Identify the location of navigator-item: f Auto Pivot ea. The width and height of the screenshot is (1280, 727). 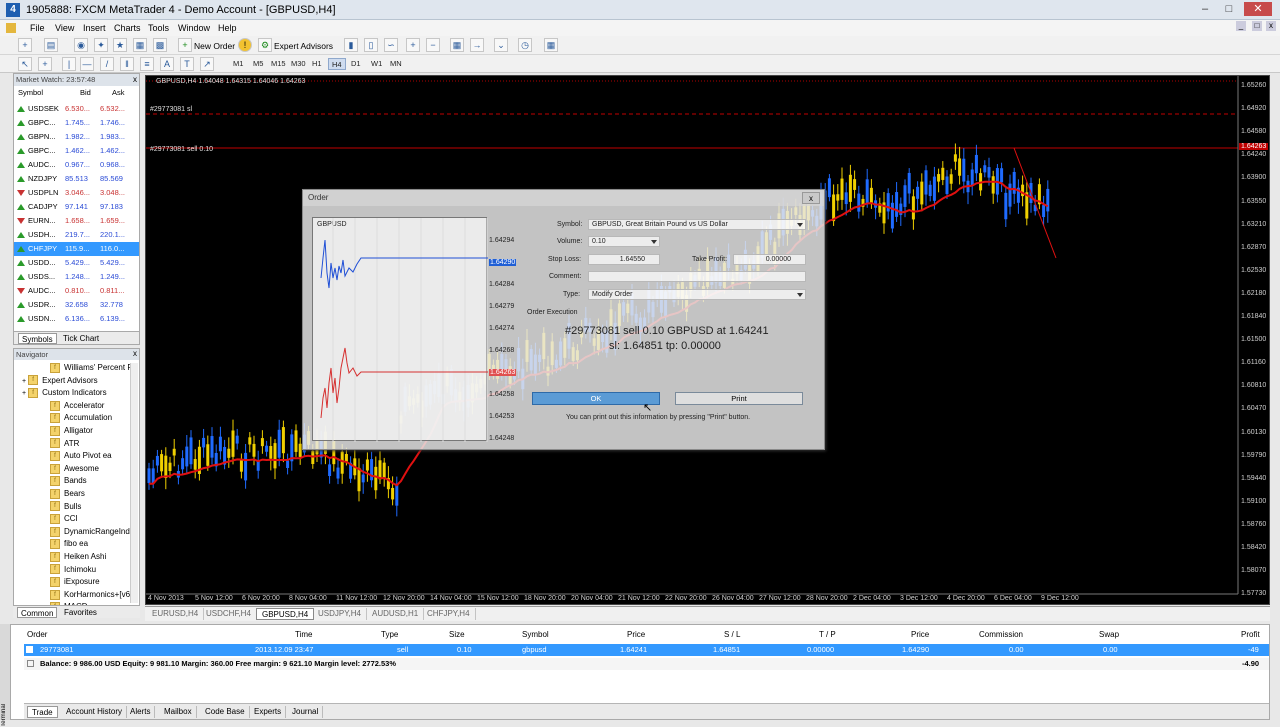
(81, 456).